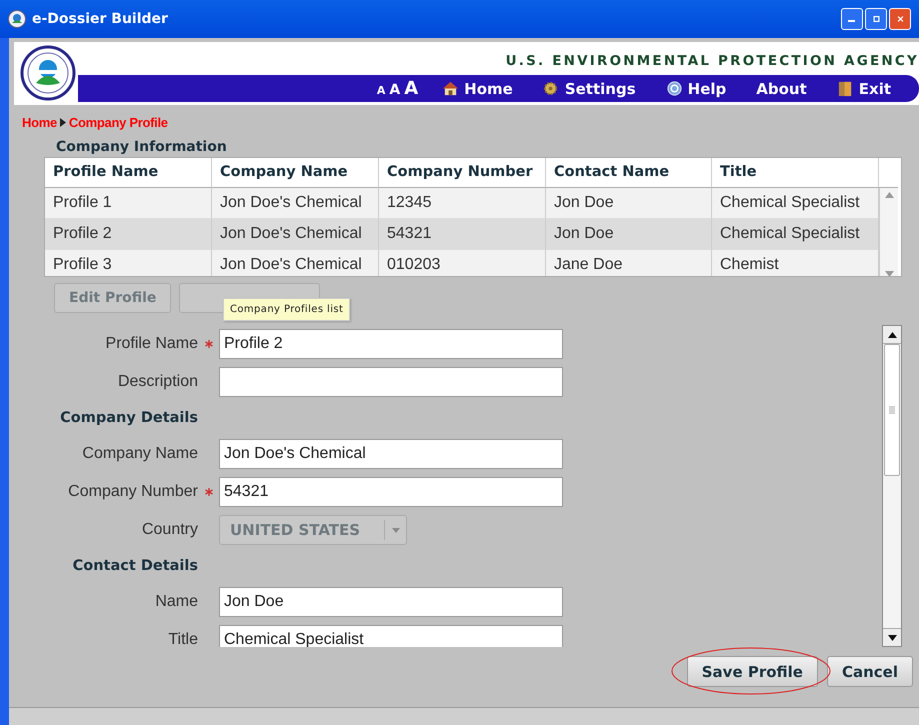  I want to click on table-cell: Profile 2, so click(128, 234).